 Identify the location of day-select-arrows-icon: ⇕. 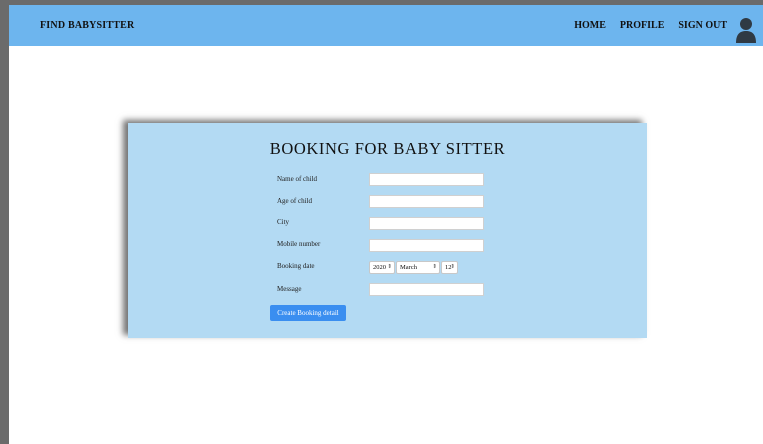
(452, 267).